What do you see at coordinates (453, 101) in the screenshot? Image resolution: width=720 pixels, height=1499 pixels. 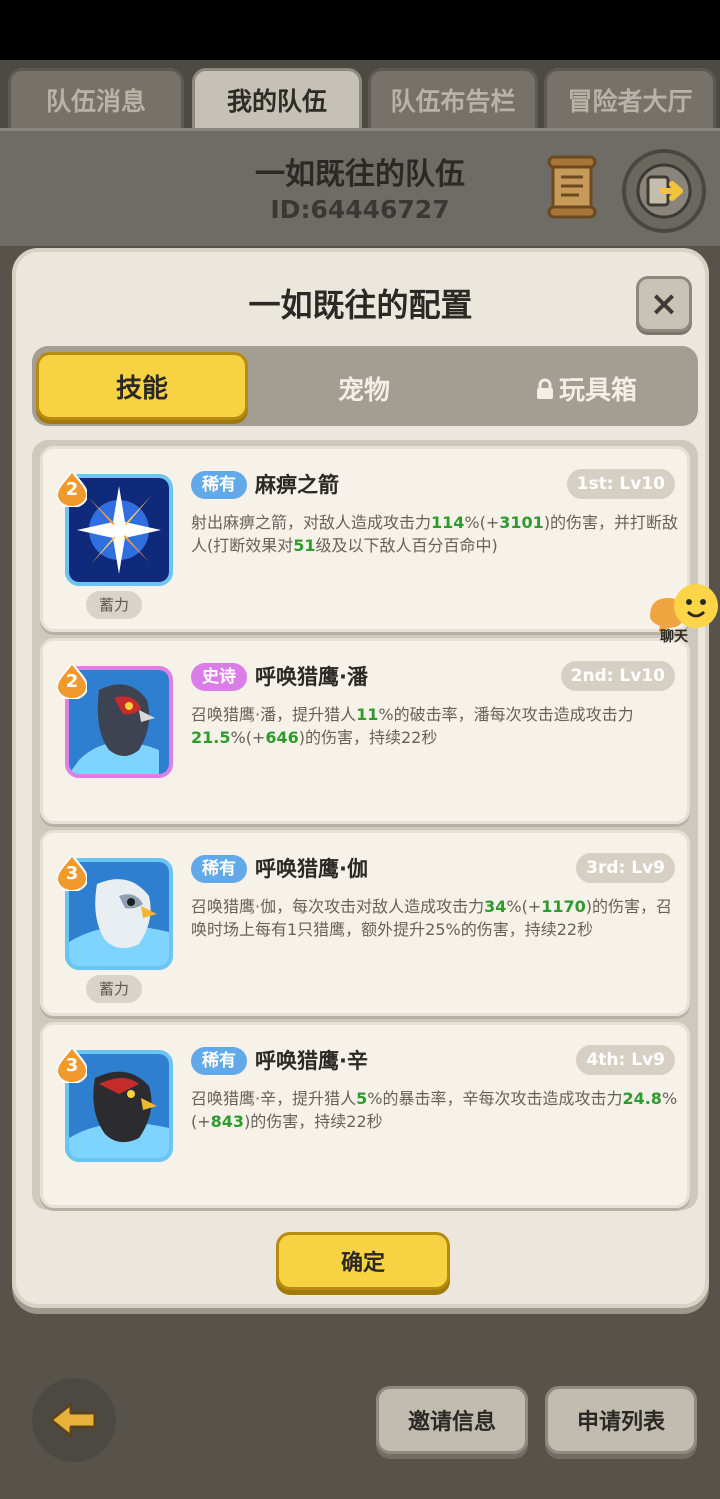 I see `tab-team-bulletin: 队伍布告栏` at bounding box center [453, 101].